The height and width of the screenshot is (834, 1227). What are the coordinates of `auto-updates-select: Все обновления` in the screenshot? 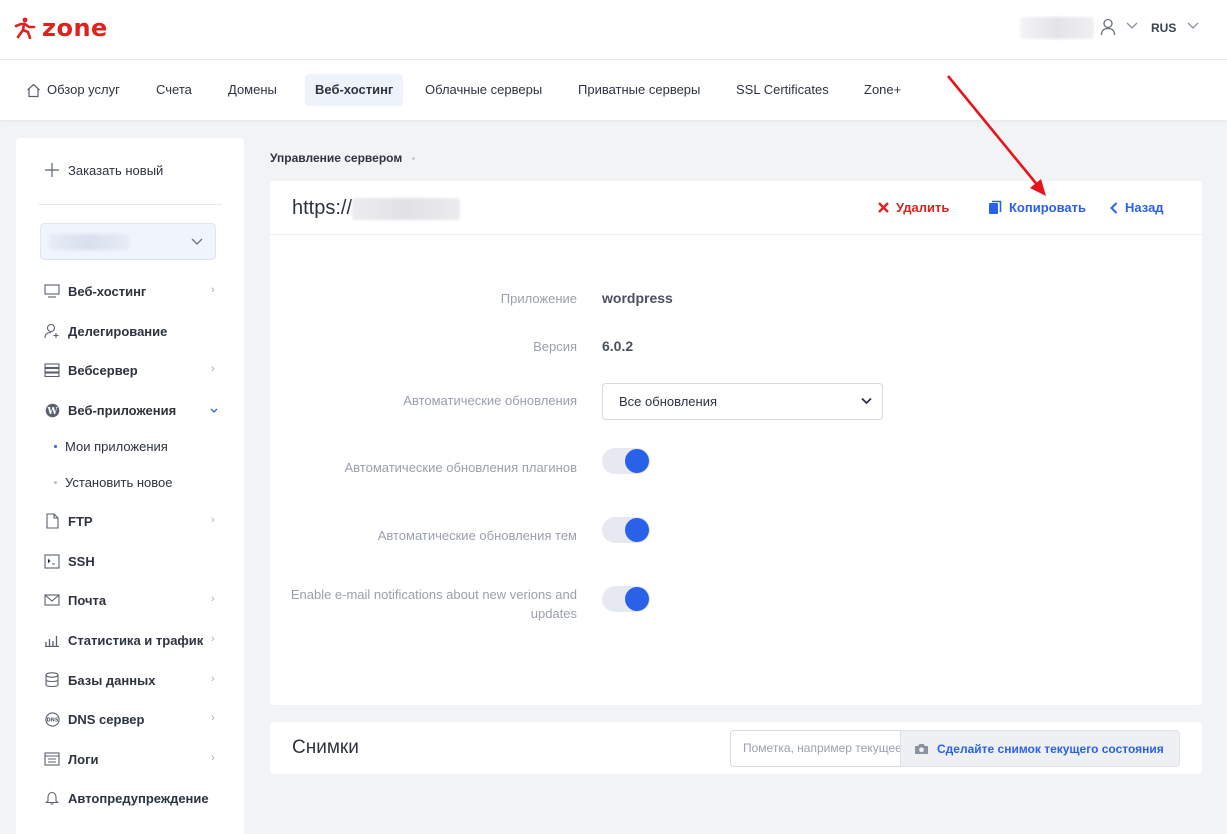 It's located at (742, 401).